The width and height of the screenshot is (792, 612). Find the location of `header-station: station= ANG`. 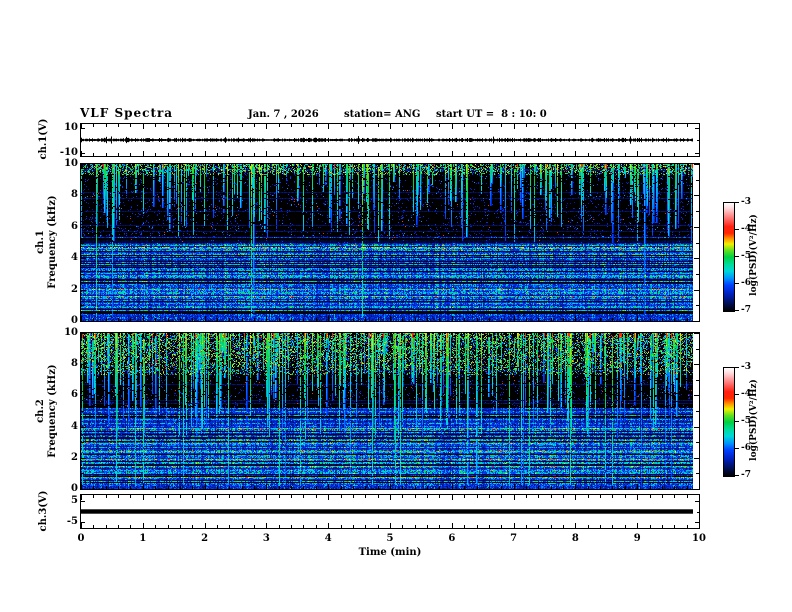

header-station: station= ANG is located at coordinates (382, 114).